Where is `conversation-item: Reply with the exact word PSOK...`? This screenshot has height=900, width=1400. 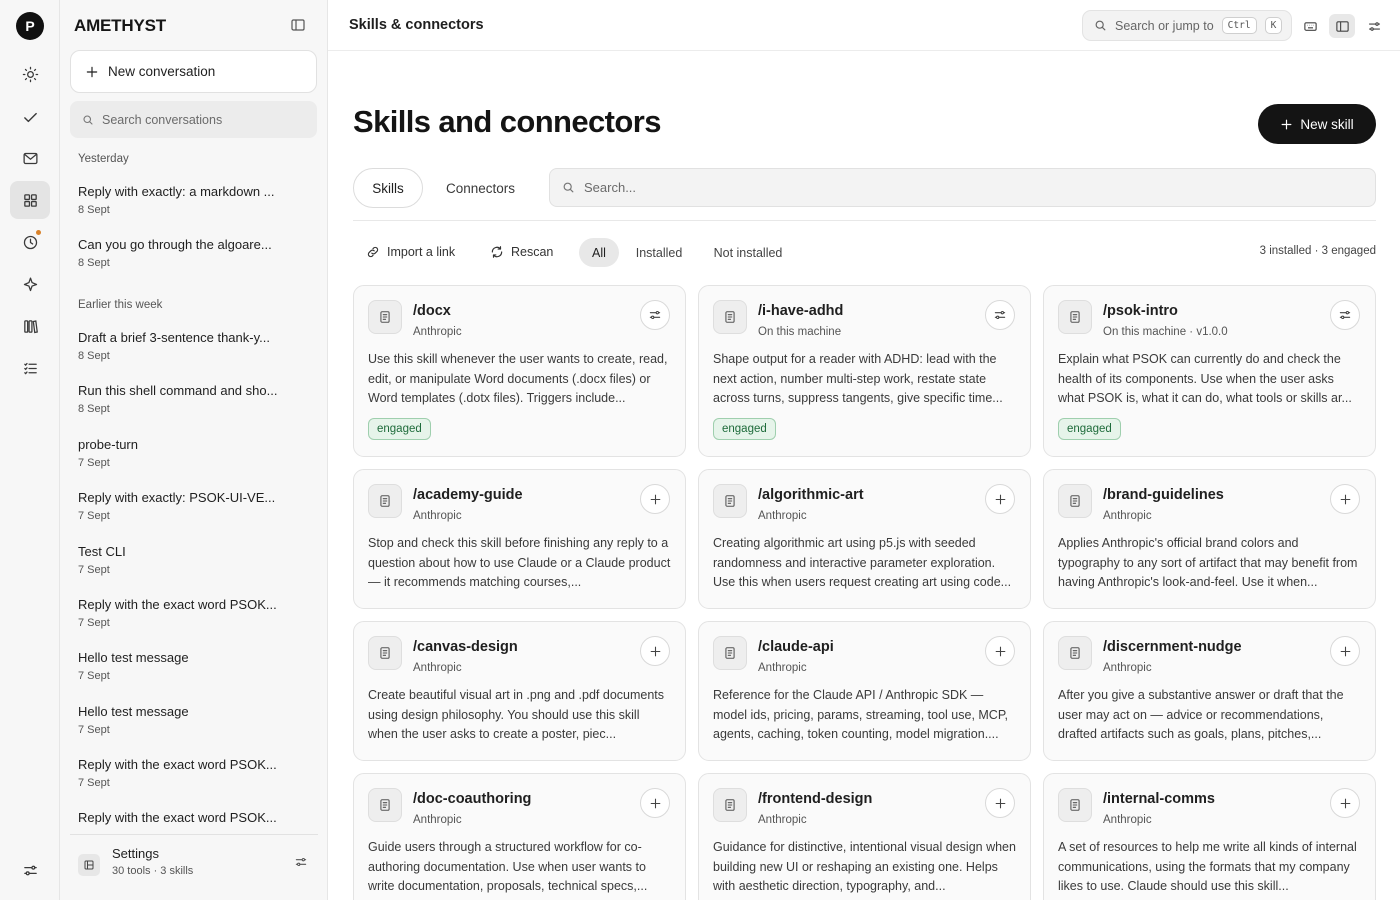 conversation-item: Reply with the exact word PSOK... is located at coordinates (193, 821).